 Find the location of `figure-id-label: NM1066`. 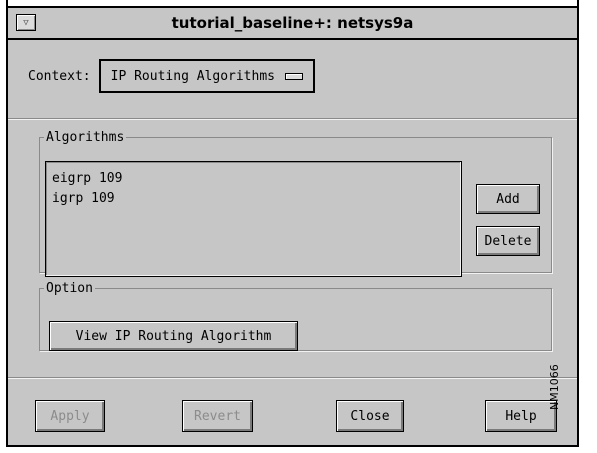

figure-id-label: NM1066 is located at coordinates (554, 387).